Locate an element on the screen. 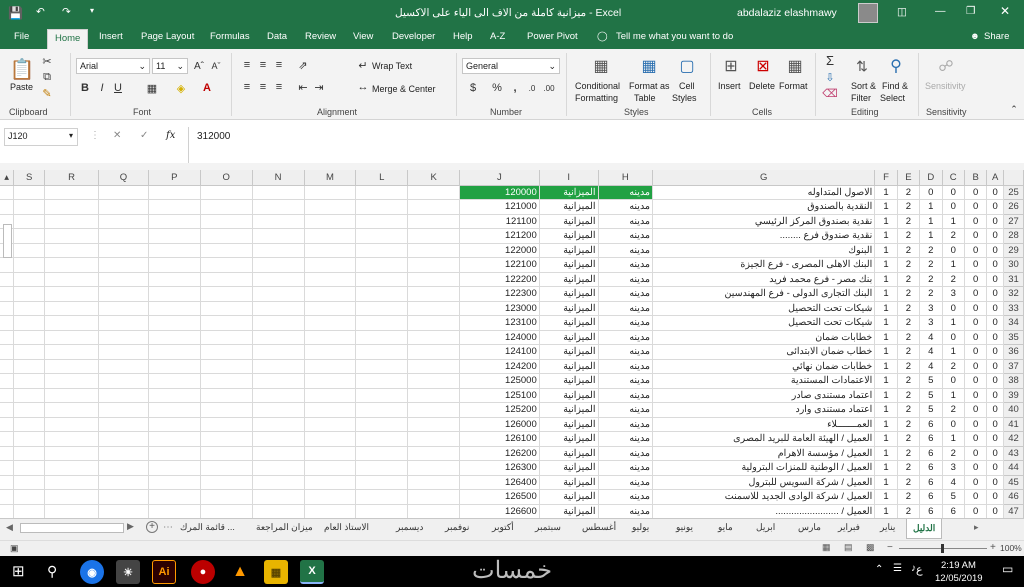 The height and width of the screenshot is (587, 1024). horizontal-scrollbar is located at coordinates (72, 528).